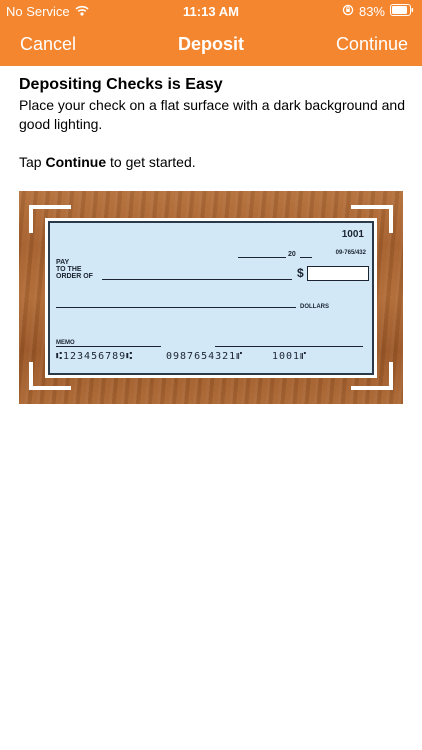  What do you see at coordinates (262, 257) in the screenshot?
I see `date-line` at bounding box center [262, 257].